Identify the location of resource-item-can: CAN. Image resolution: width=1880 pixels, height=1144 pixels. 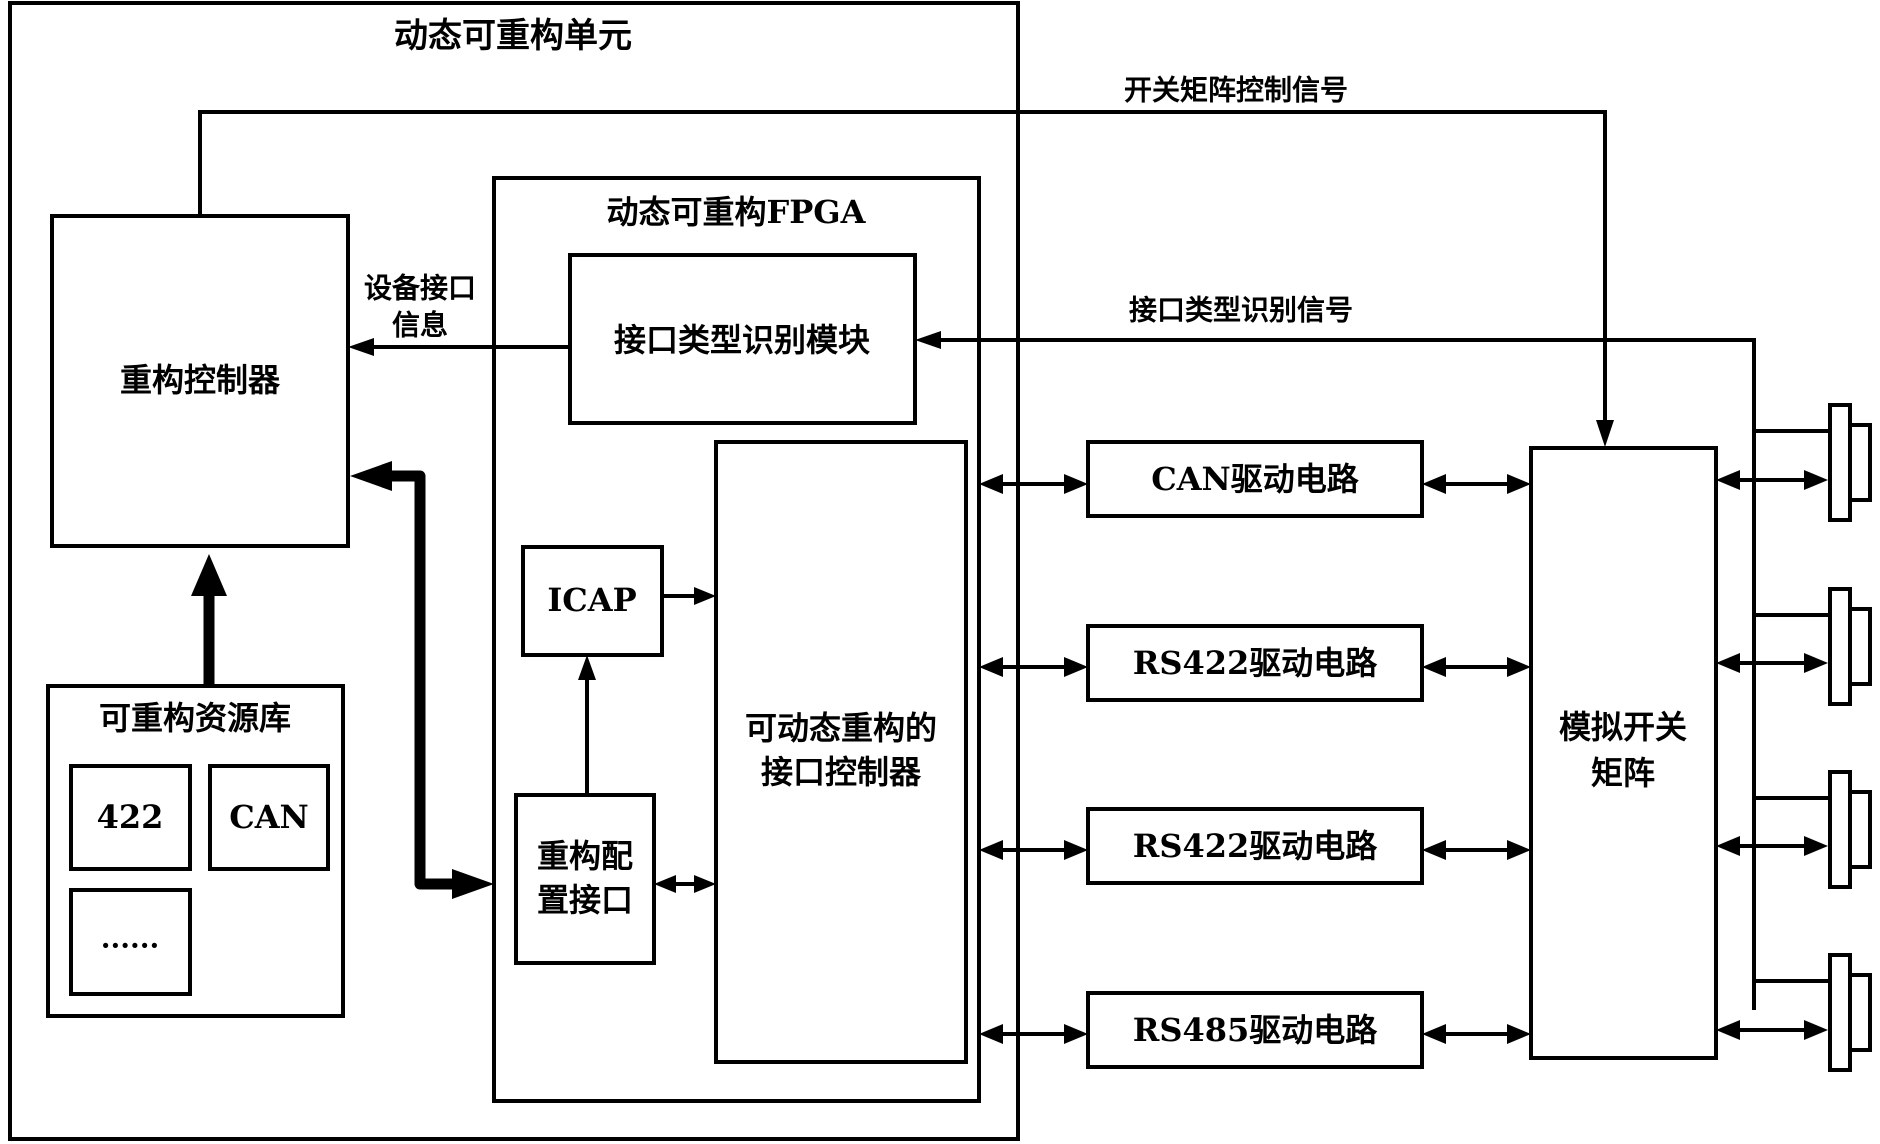
(269, 817).